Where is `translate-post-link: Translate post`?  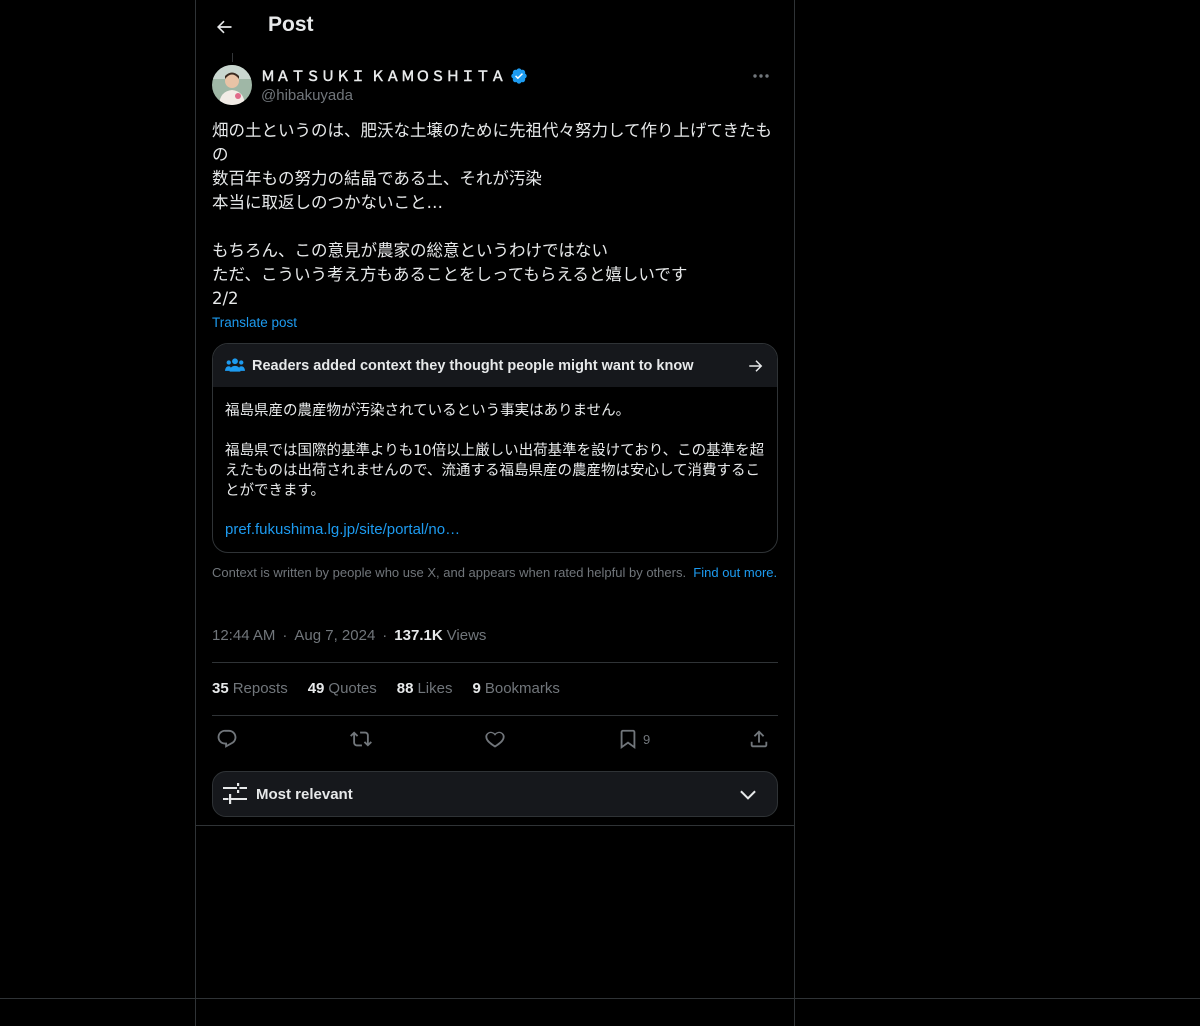
translate-post-link: Translate post is located at coordinates (254, 322).